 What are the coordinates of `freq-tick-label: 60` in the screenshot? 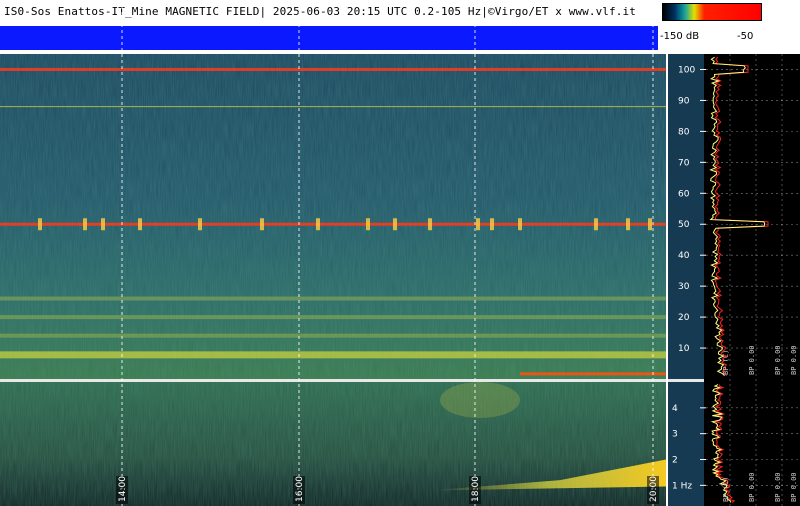 It's located at (684, 194).